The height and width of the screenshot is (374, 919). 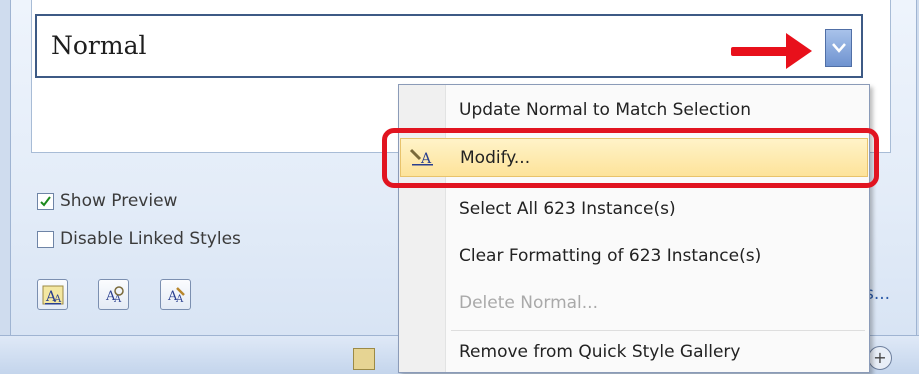 I want to click on menu-item-remove-from-gallery: Remove from Quick Style Gallery, so click(x=634, y=352).